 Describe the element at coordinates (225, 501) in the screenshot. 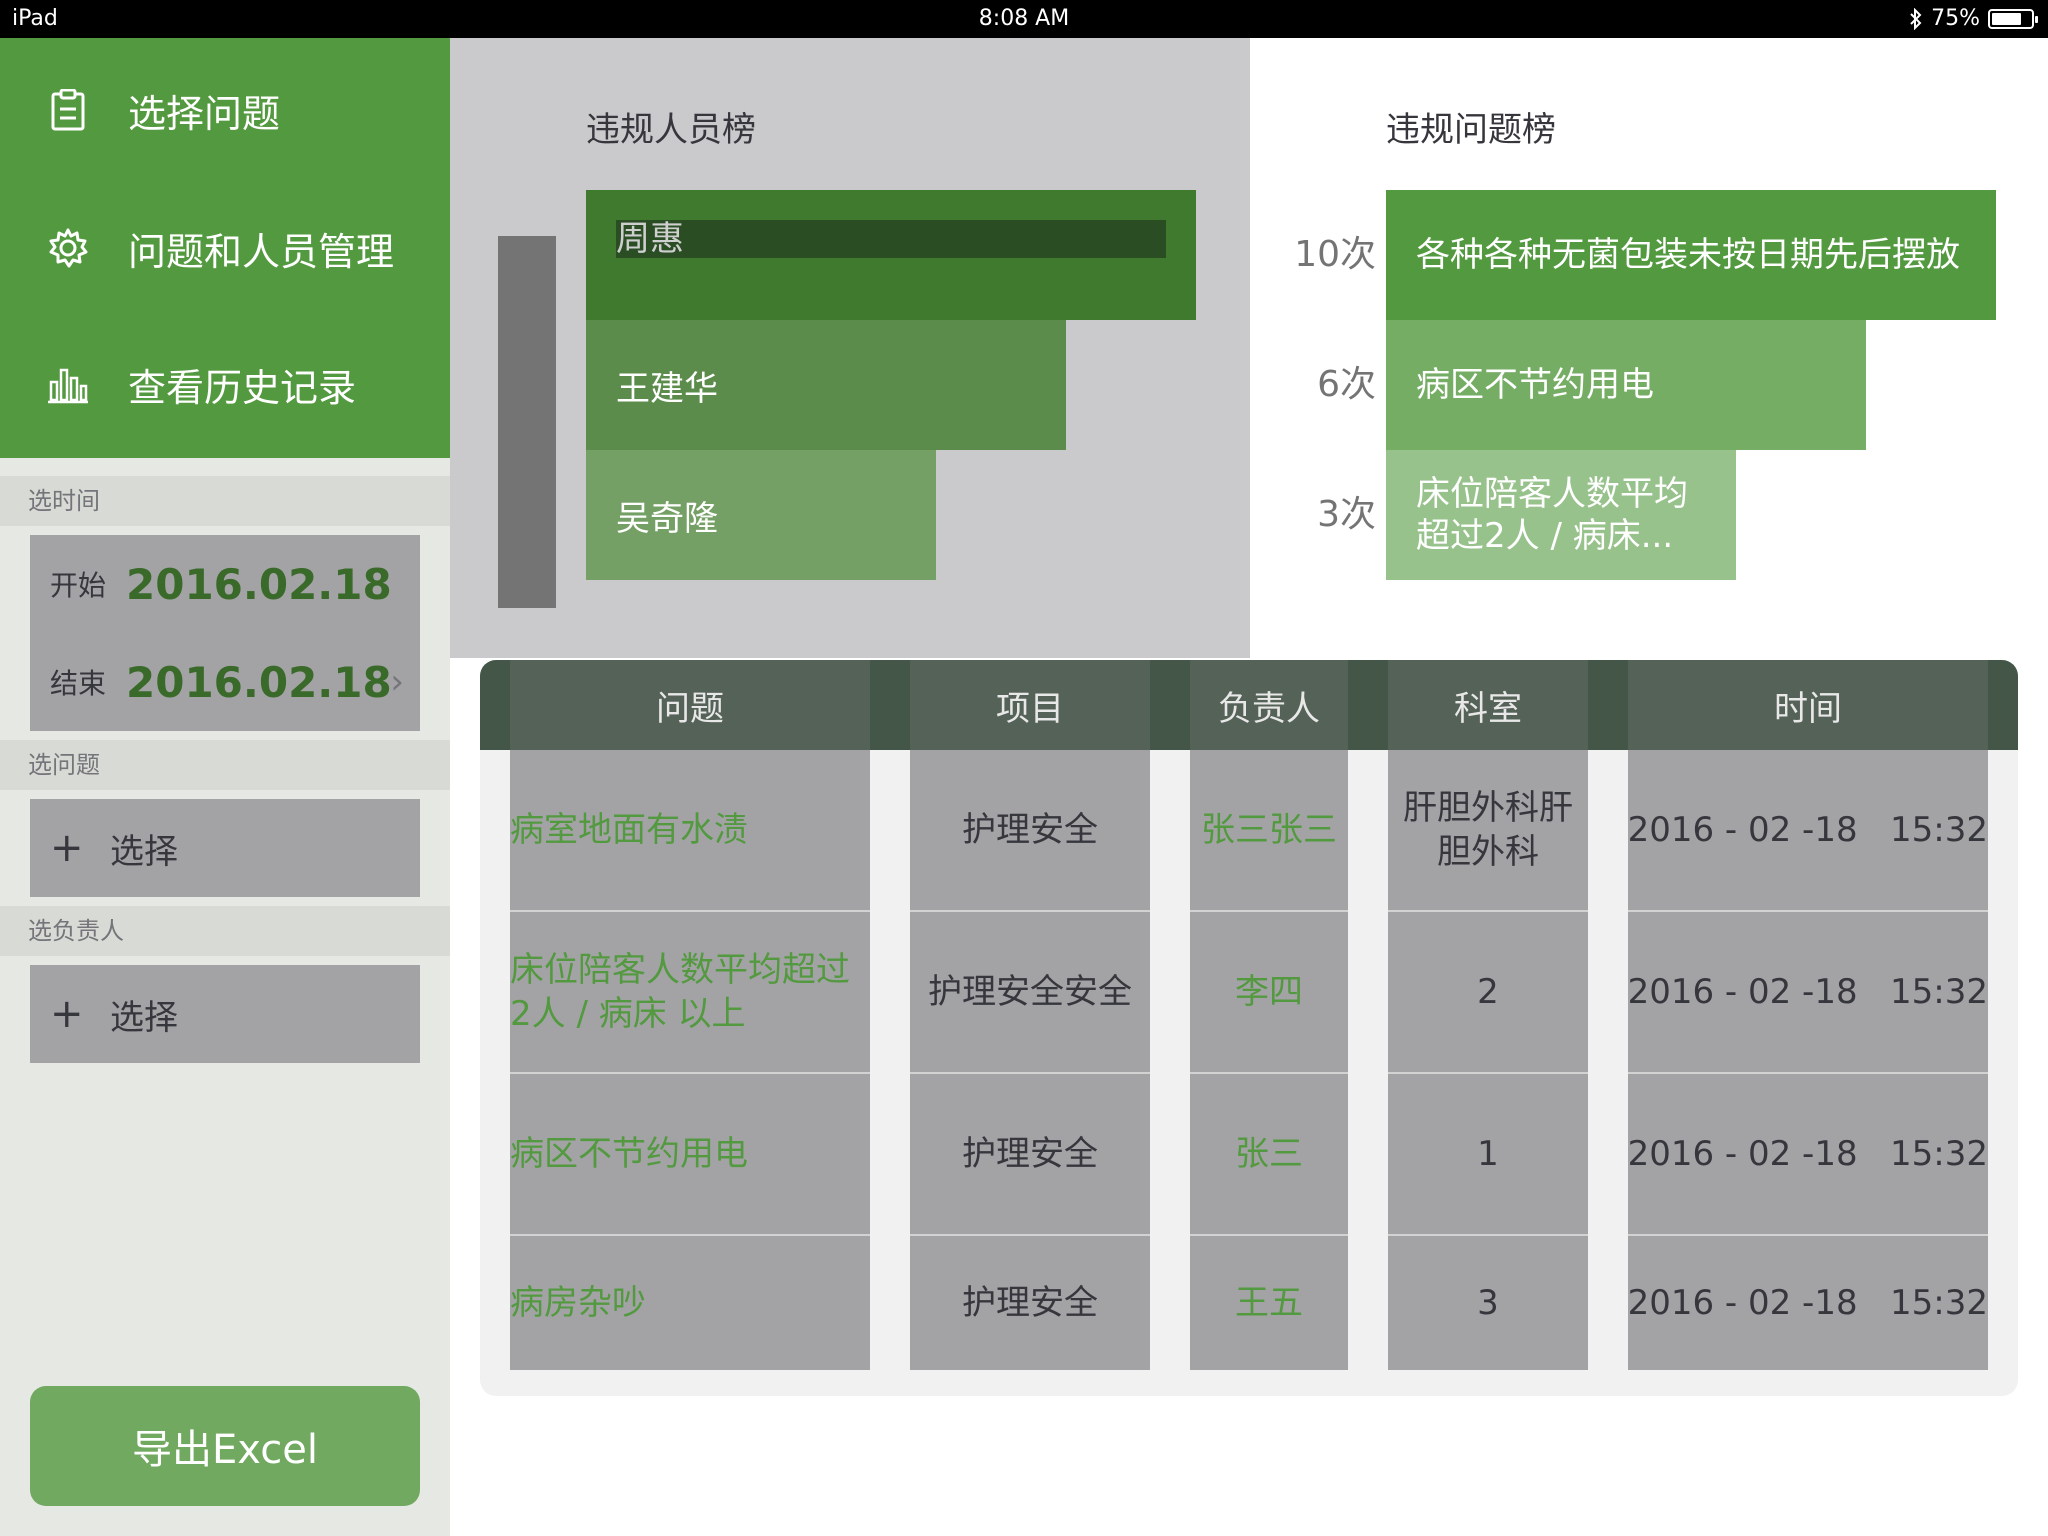

I see `section-label-time: 选时间` at that location.